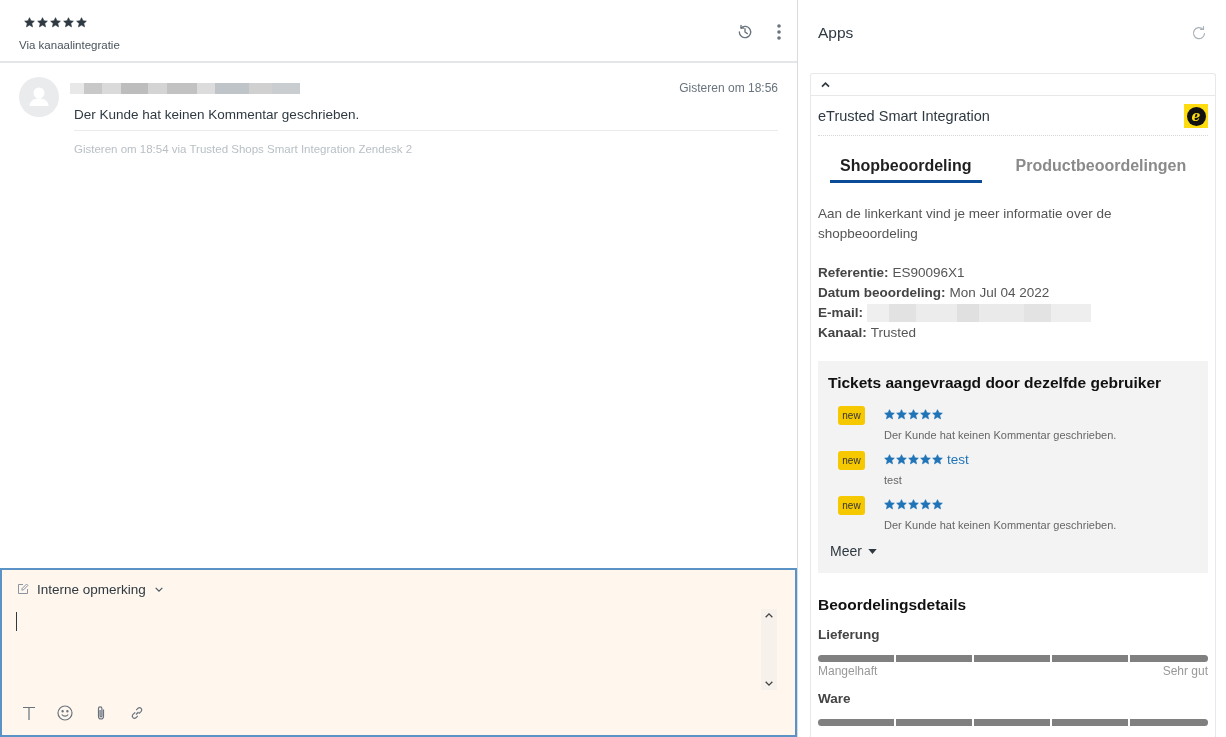  I want to click on app-name: eTrusted Smart Integration, so click(904, 116).